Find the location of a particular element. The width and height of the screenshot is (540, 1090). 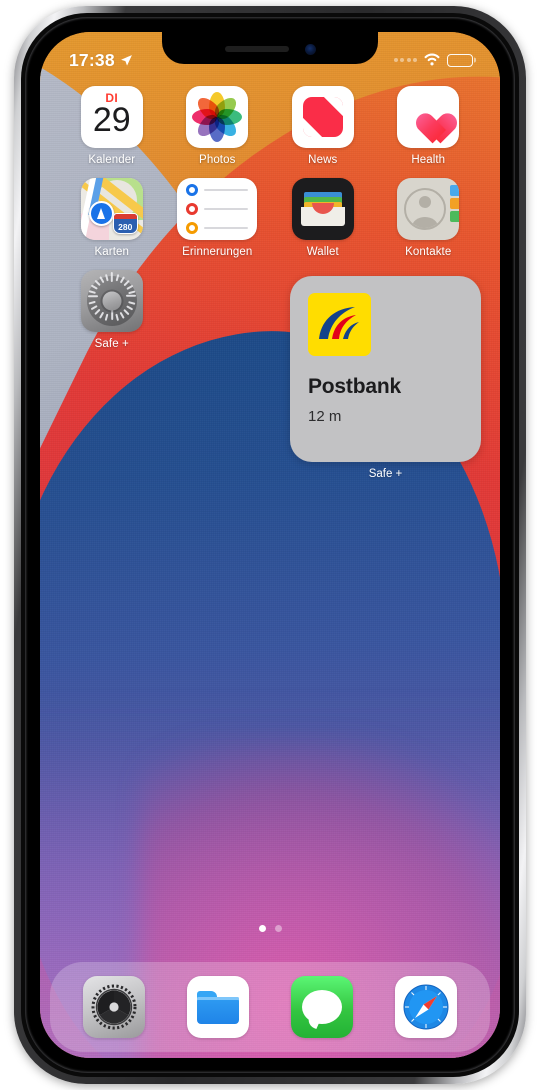

app-kalender: DI 29 Kalender is located at coordinates (112, 126).